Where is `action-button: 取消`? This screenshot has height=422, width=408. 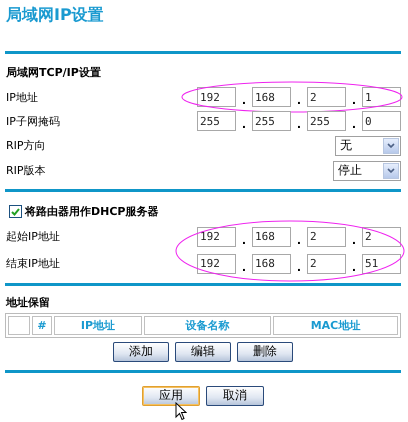
action-button: 取消 is located at coordinates (235, 396).